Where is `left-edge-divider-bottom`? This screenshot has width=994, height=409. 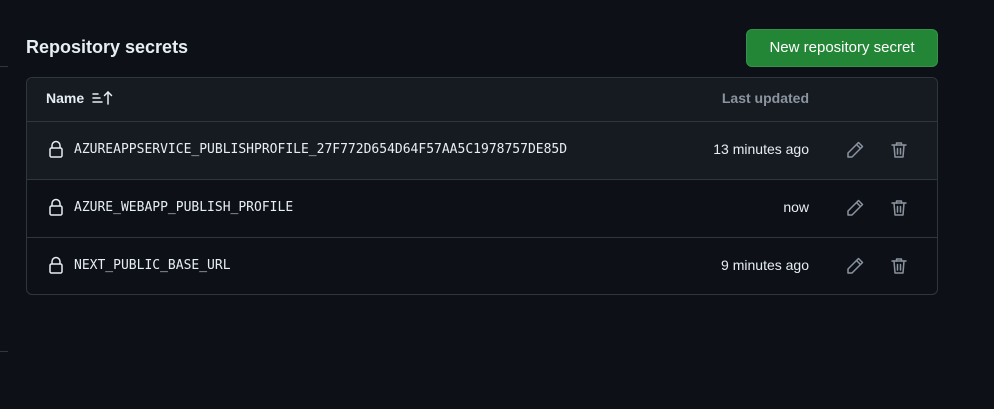
left-edge-divider-bottom is located at coordinates (4, 351).